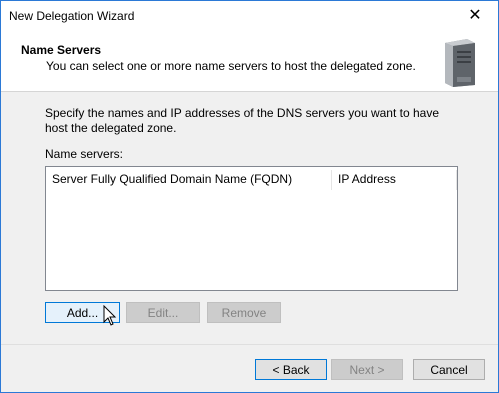 The image size is (499, 393). I want to click on mouse-pointer-icon, so click(110, 315).